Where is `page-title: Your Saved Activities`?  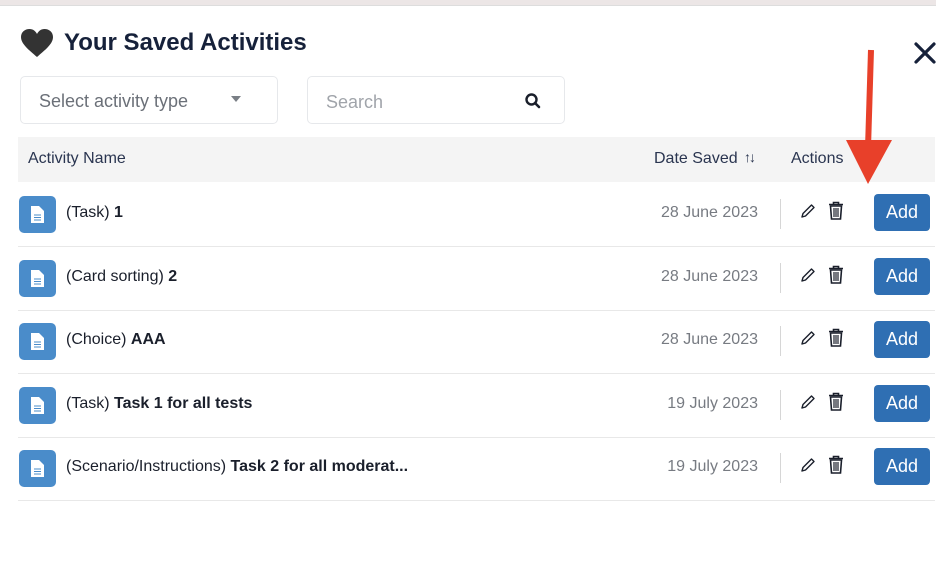 page-title: Your Saved Activities is located at coordinates (185, 42).